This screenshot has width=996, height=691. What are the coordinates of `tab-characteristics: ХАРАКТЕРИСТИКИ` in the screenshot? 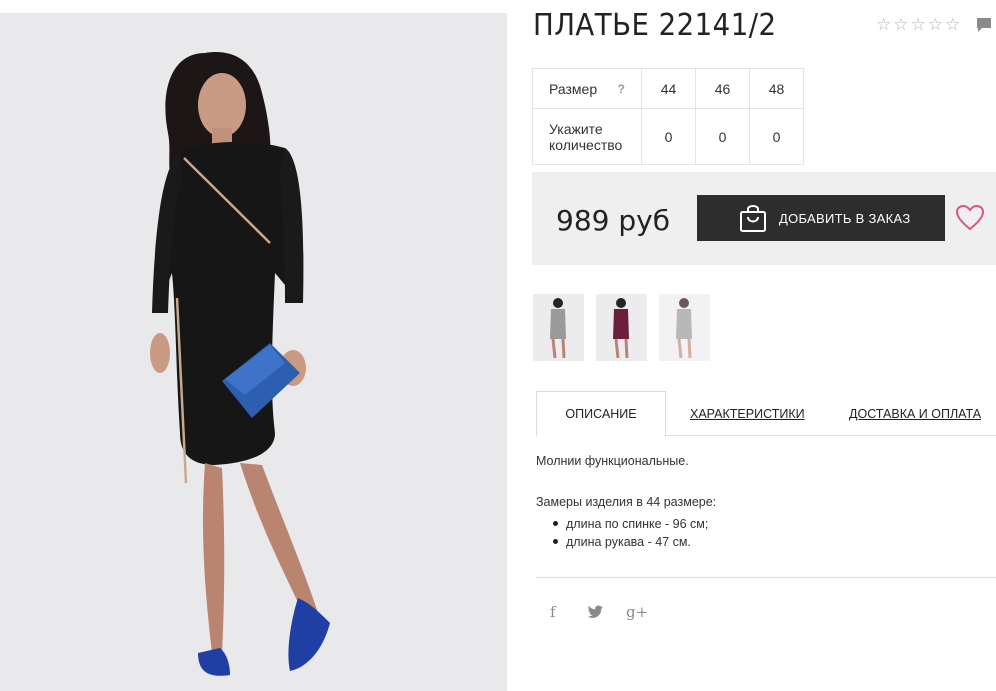 It's located at (747, 413).